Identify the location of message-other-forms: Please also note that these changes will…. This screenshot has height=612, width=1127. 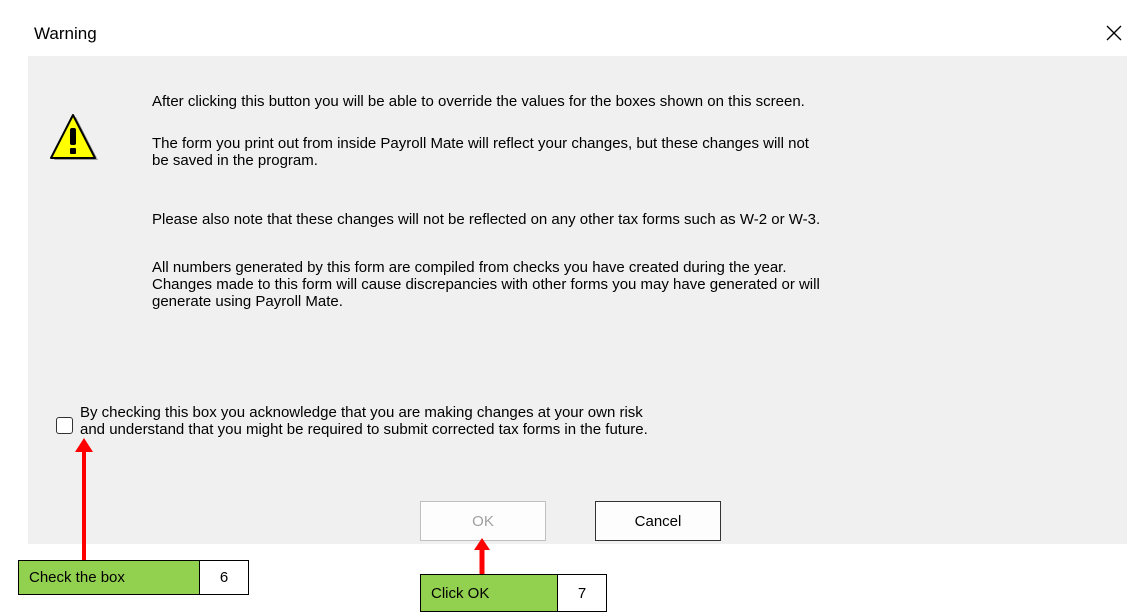
(486, 219).